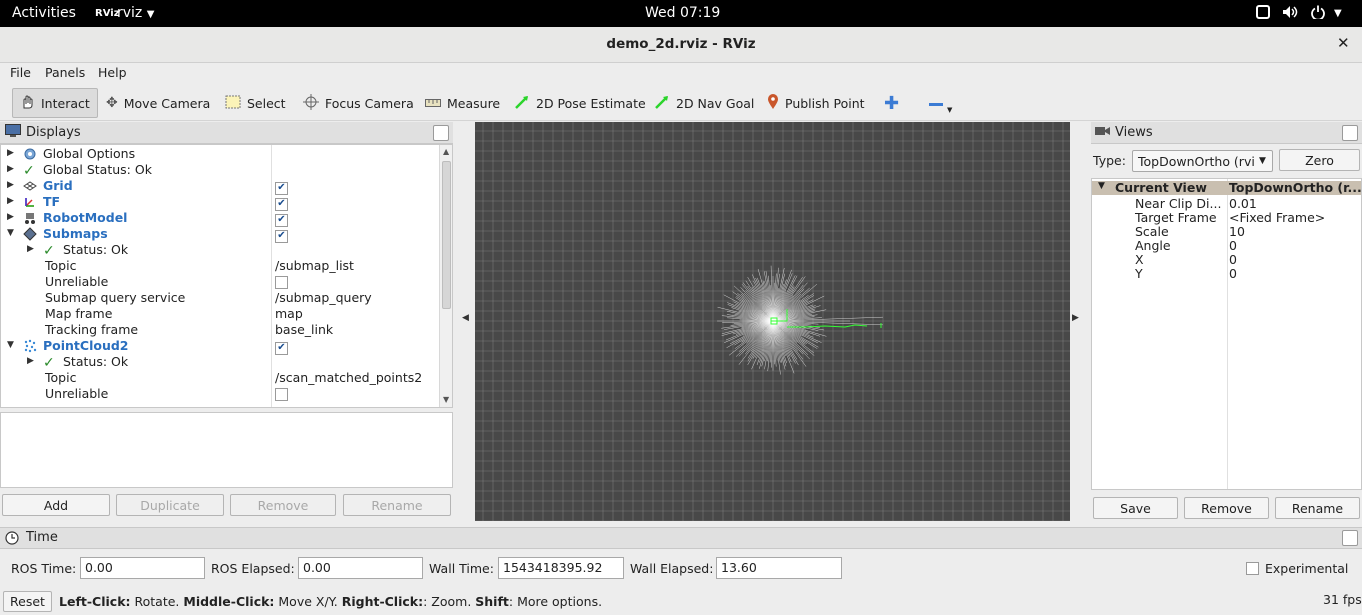 This screenshot has height=615, width=1362. Describe the element at coordinates (561, 568) in the screenshot. I see `wall-time-field: 1543418395.92` at that location.